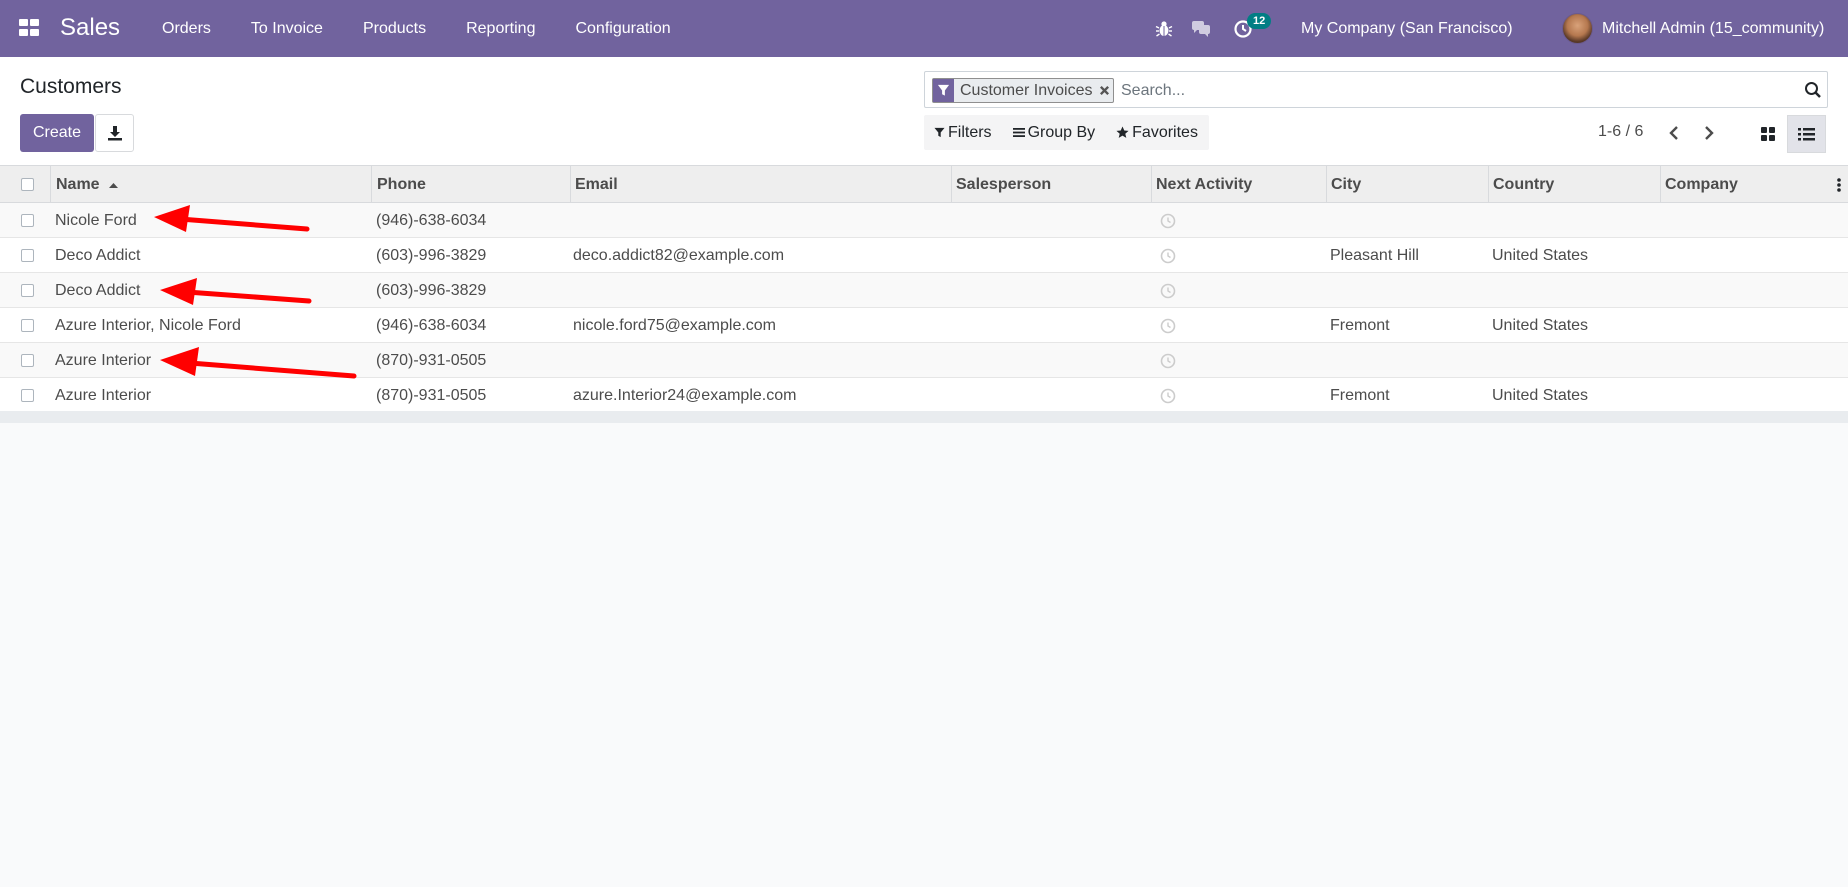  Describe the element at coordinates (399, 184) in the screenshot. I see `column-phone: Phone` at that location.